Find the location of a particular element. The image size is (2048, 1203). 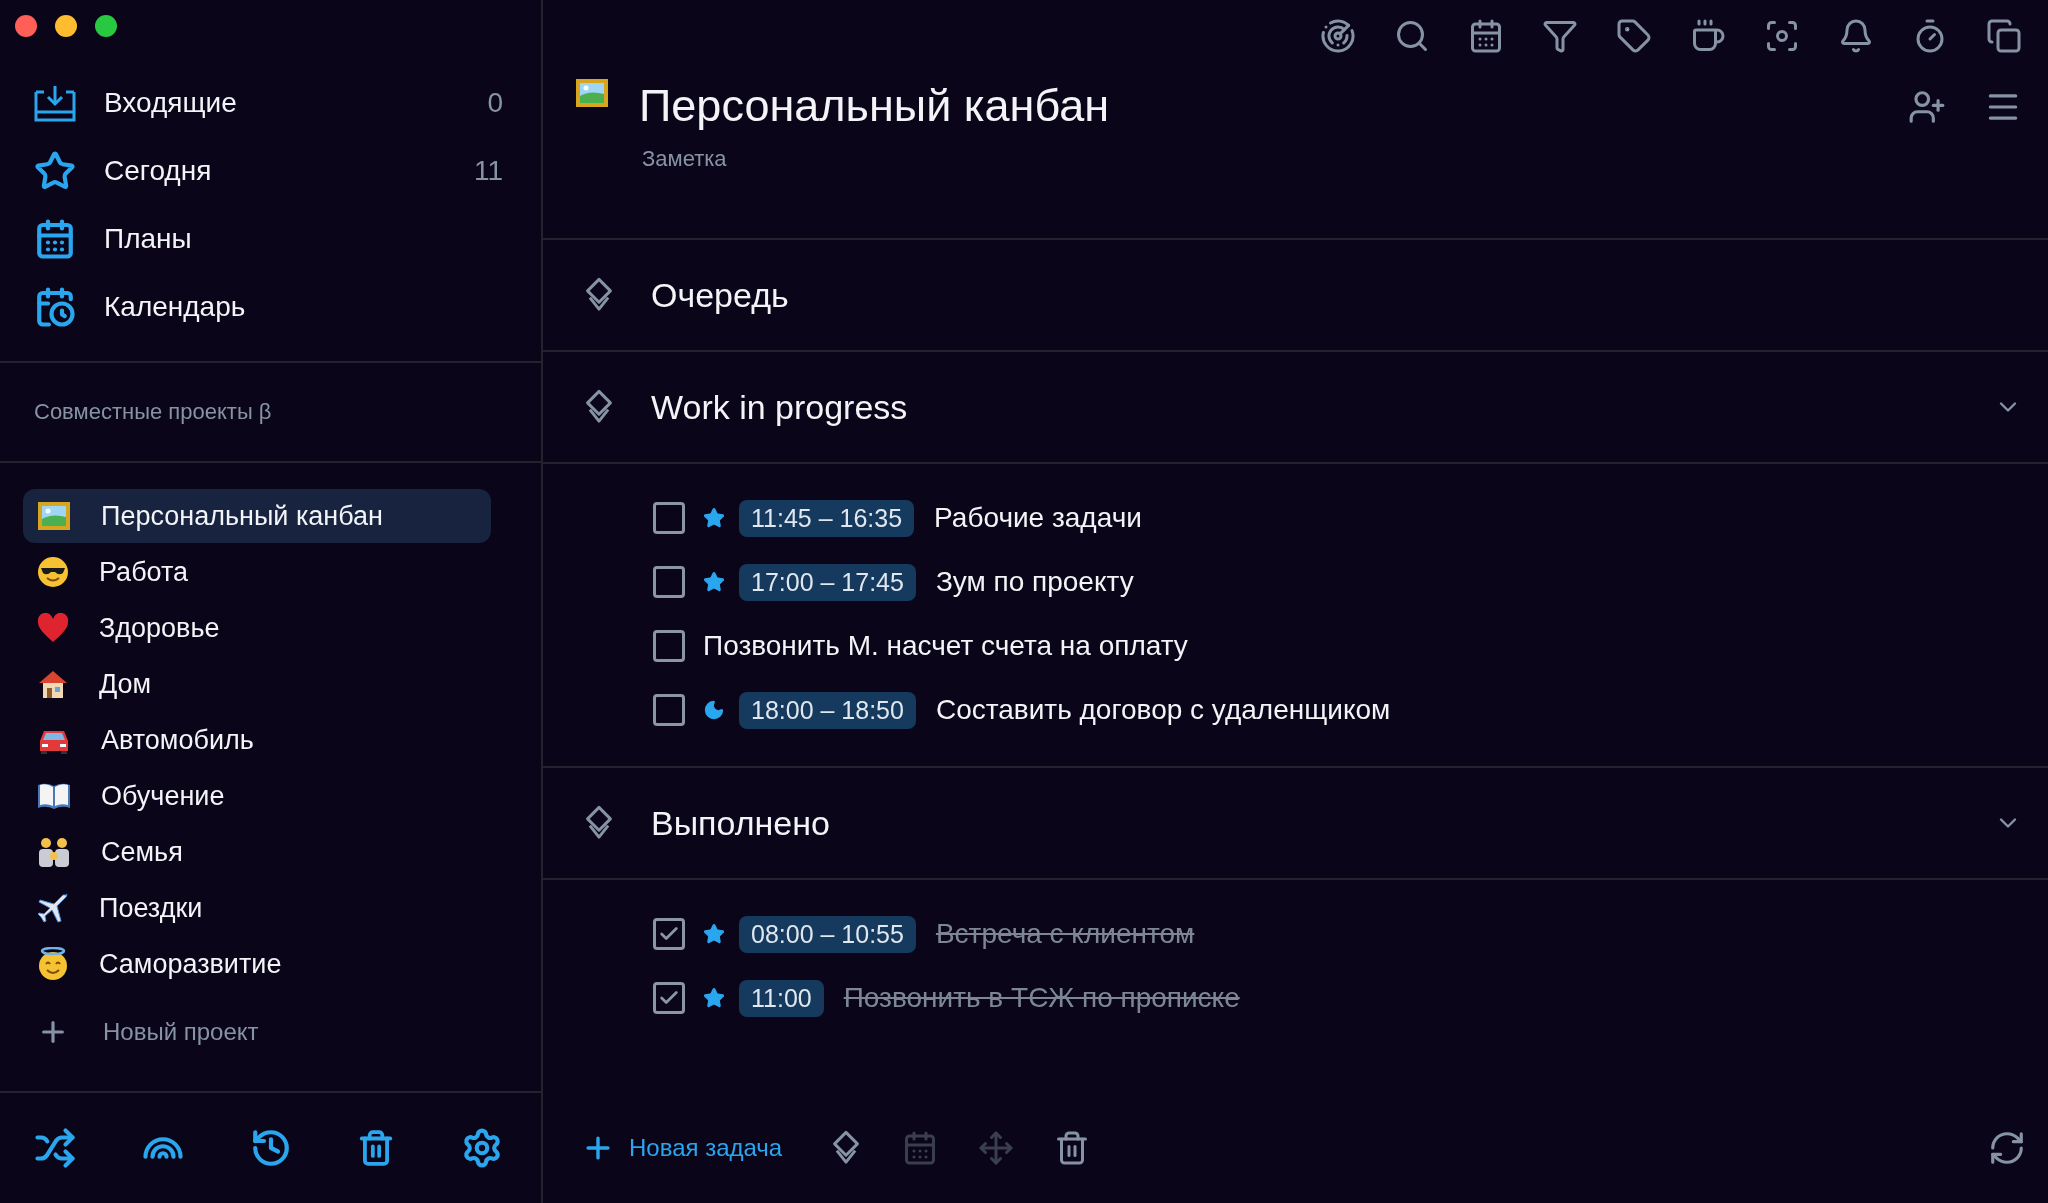

project-label: Персональный канбан is located at coordinates (242, 516).